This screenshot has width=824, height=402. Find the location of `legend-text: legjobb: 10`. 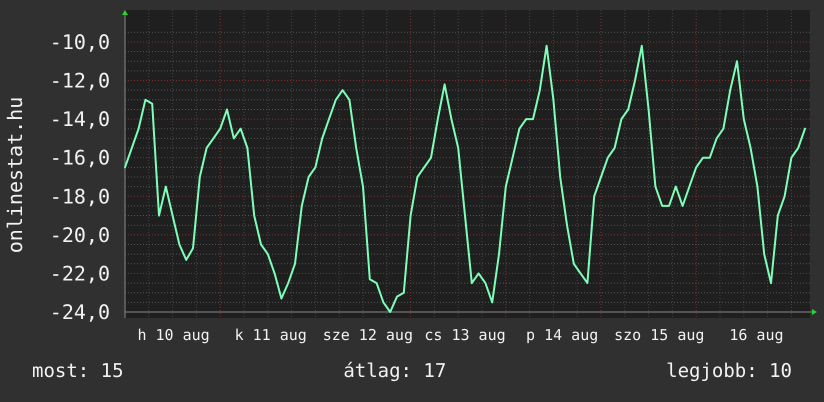

legend-text: legjobb: 10 is located at coordinates (729, 371).